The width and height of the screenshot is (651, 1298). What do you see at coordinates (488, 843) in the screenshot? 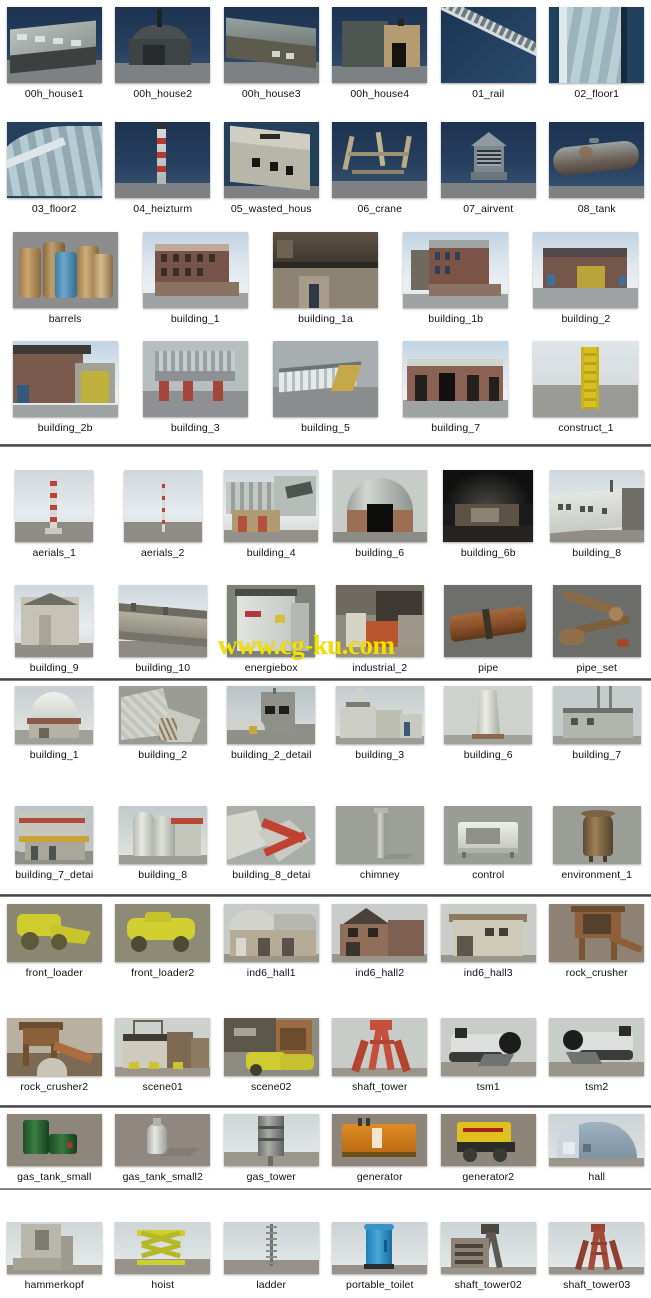
I see `thumb-cell: control` at bounding box center [488, 843].